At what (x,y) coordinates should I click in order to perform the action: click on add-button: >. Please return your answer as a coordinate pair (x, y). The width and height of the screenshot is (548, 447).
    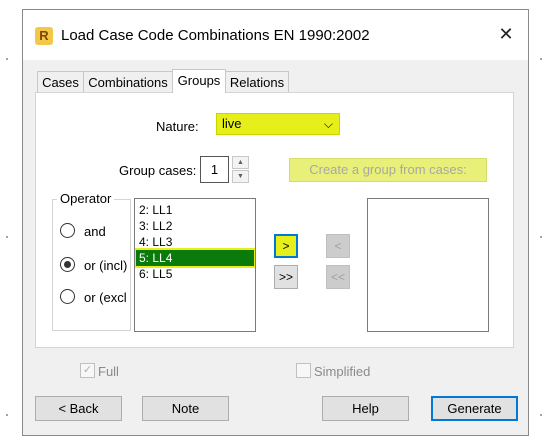
    Looking at the image, I should click on (286, 246).